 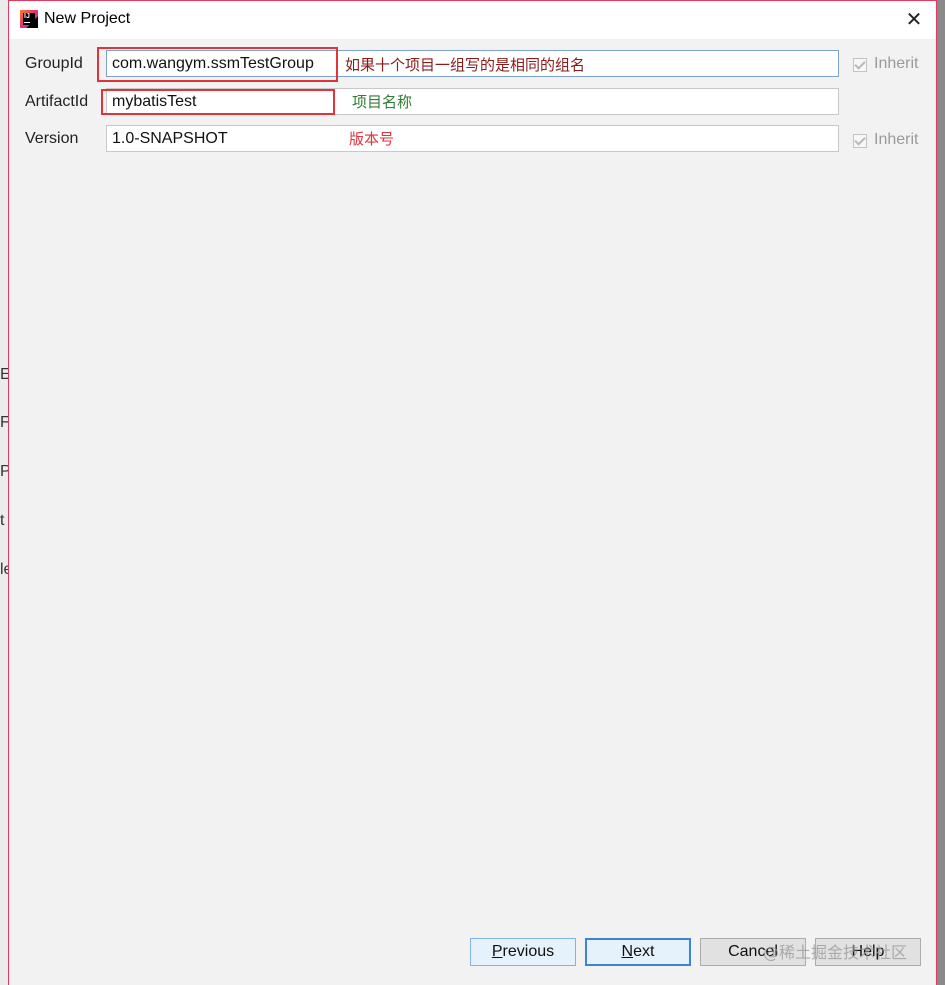 I want to click on next-label: ext, so click(x=644, y=951).